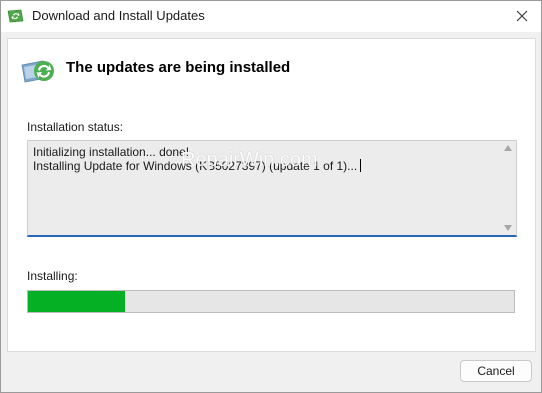  What do you see at coordinates (52, 276) in the screenshot?
I see `progress-label: Installing:` at bounding box center [52, 276].